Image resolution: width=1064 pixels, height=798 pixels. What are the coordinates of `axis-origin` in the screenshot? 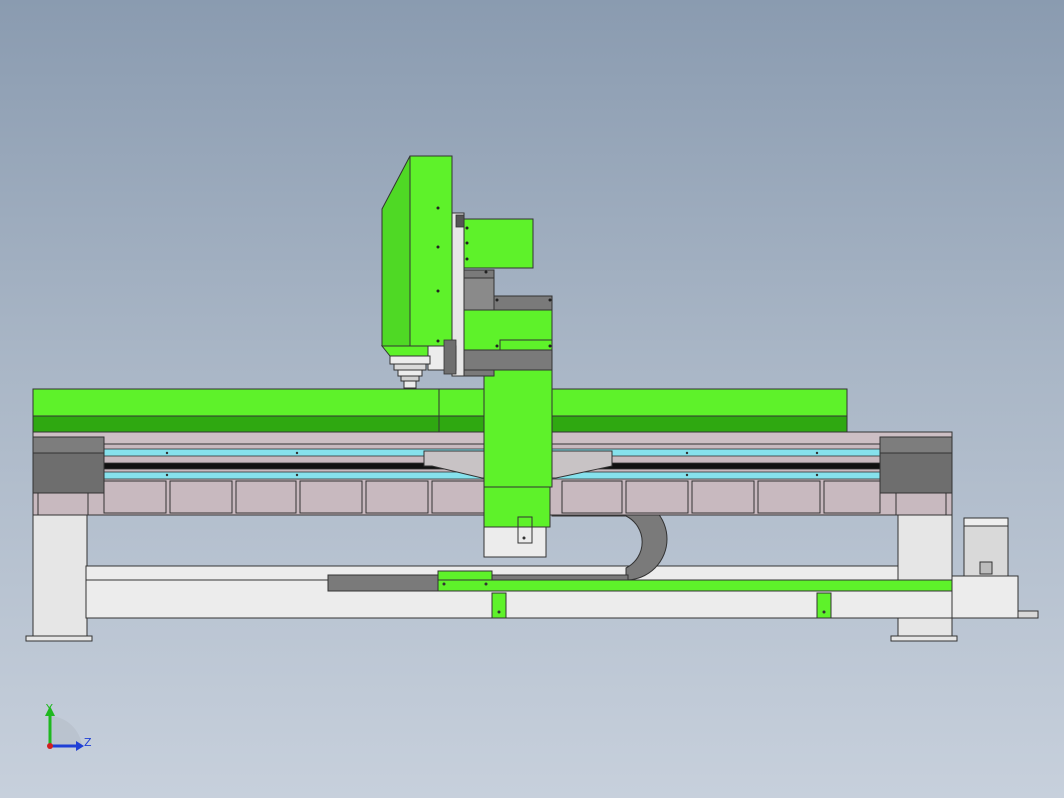 It's located at (50, 746).